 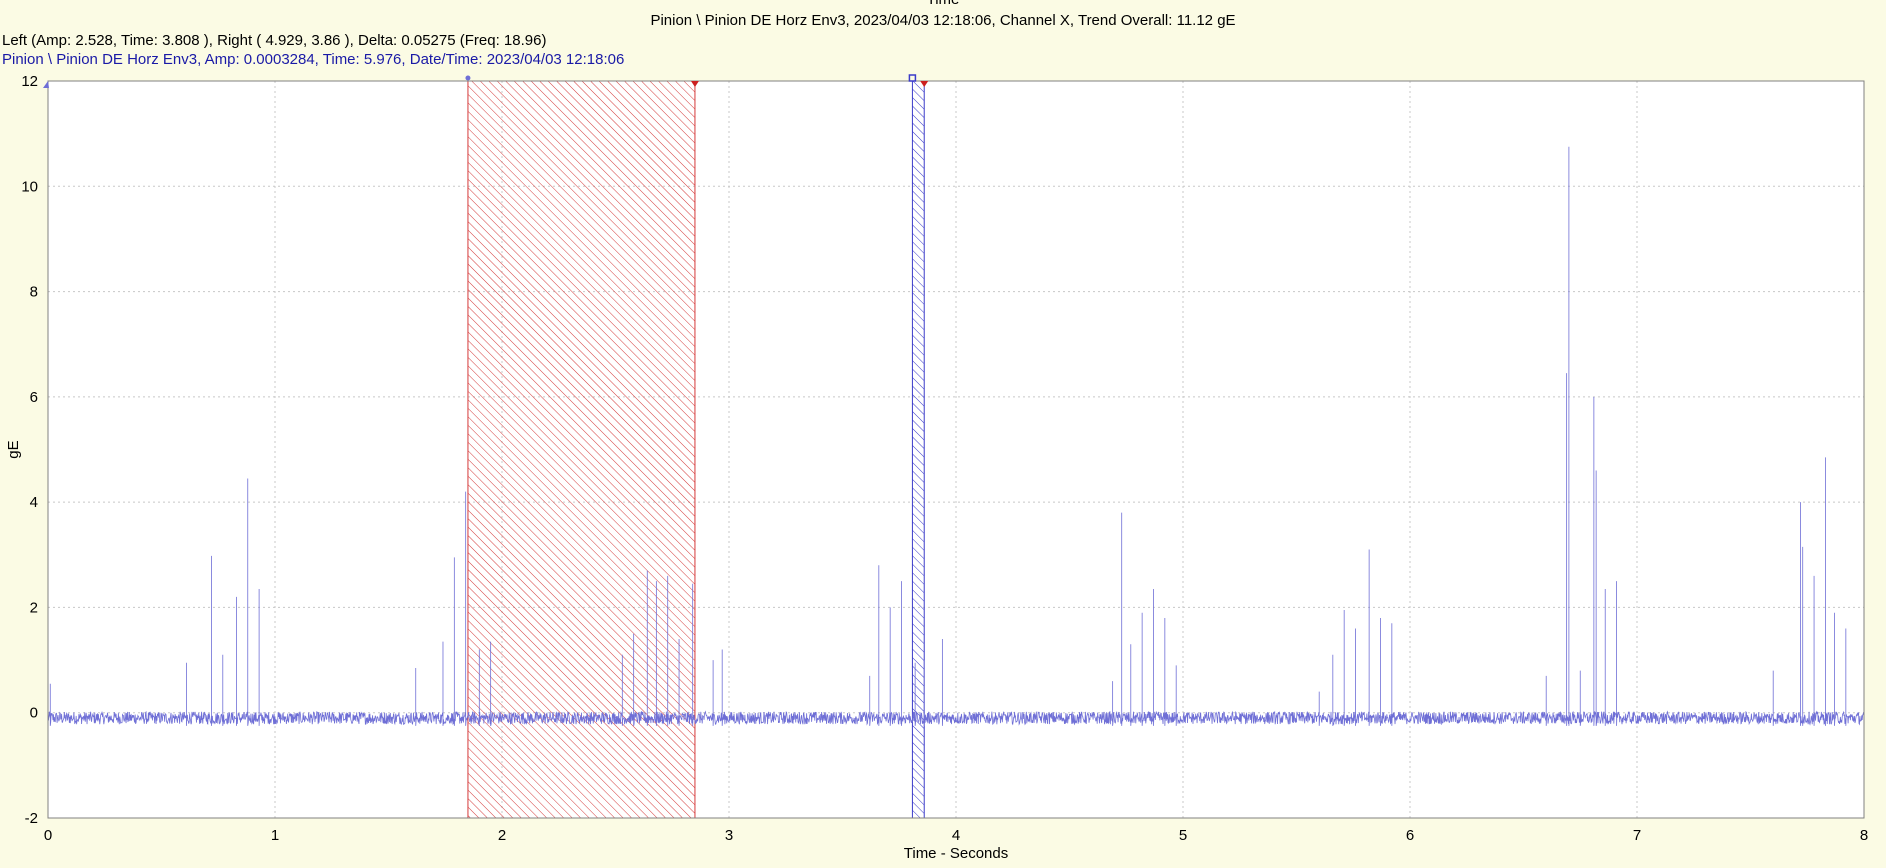 What do you see at coordinates (1410, 835) in the screenshot?
I see `x-tick-label: 6` at bounding box center [1410, 835].